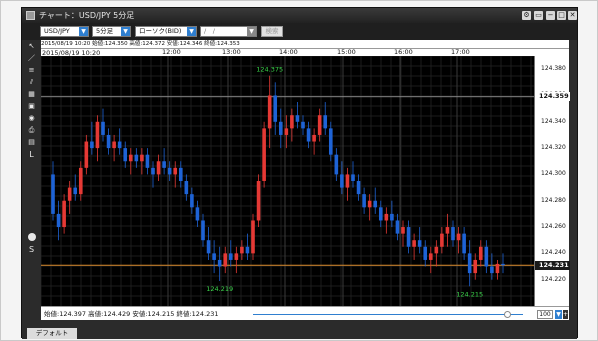  I want to click on zoom-slider-thumb, so click(507, 314).